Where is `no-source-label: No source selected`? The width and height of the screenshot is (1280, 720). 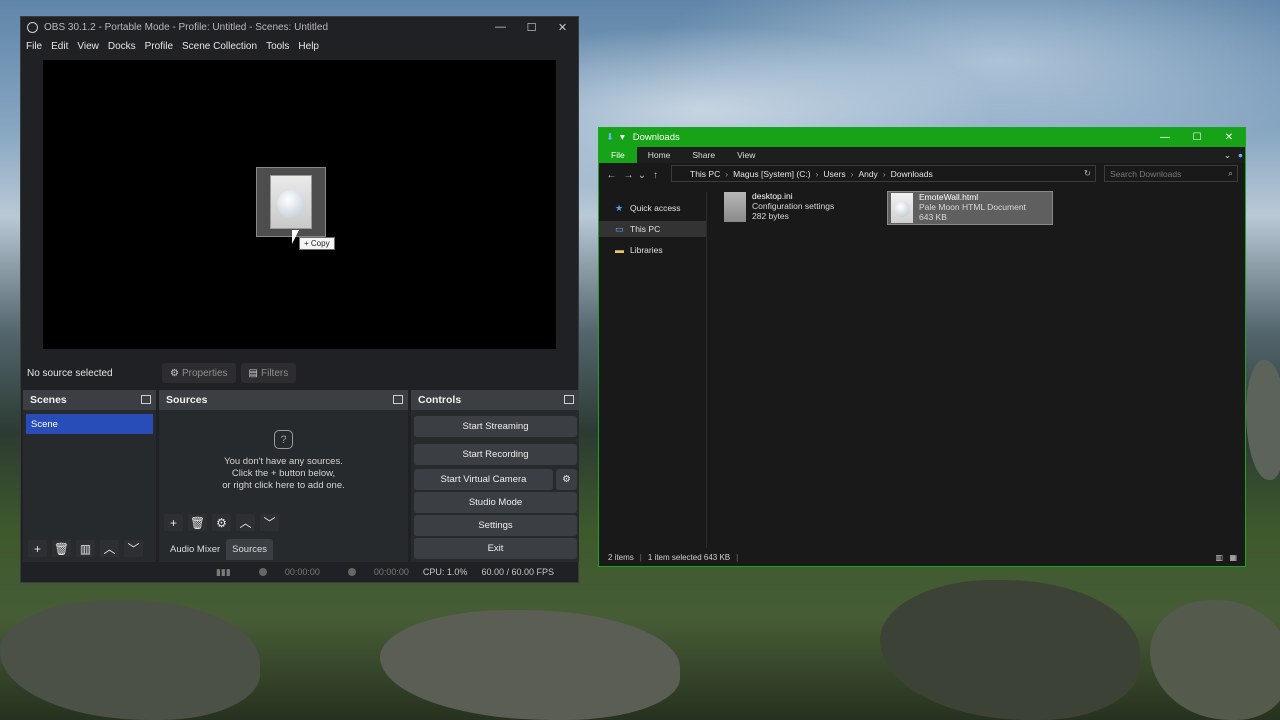 no-source-label: No source selected is located at coordinates (70, 373).